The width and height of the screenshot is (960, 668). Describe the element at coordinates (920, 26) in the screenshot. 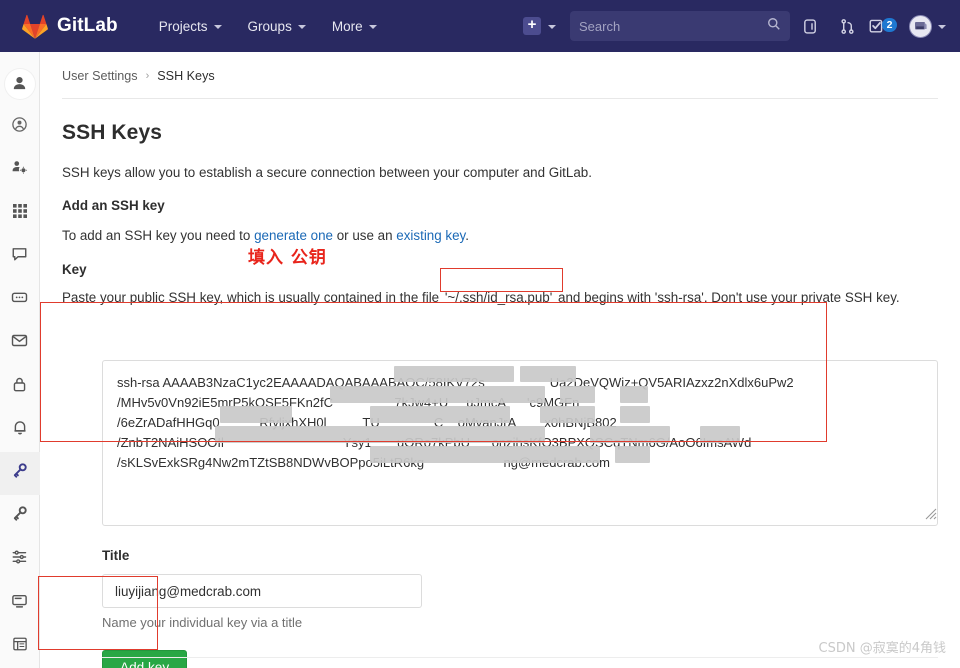

I see `avatar` at that location.